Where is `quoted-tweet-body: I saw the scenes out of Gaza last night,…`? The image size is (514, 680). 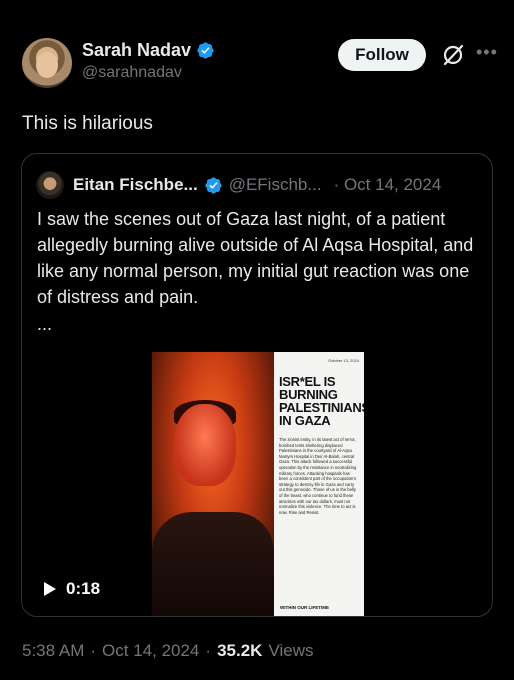
quoted-tweet-body: I saw the scenes out of Gaza last night,… is located at coordinates (255, 258).